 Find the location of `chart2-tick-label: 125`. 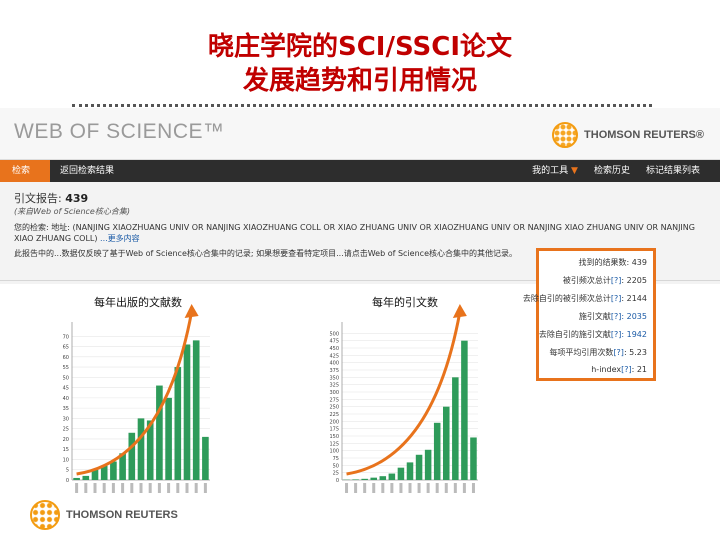

chart2-tick-label: 125 is located at coordinates (334, 444).